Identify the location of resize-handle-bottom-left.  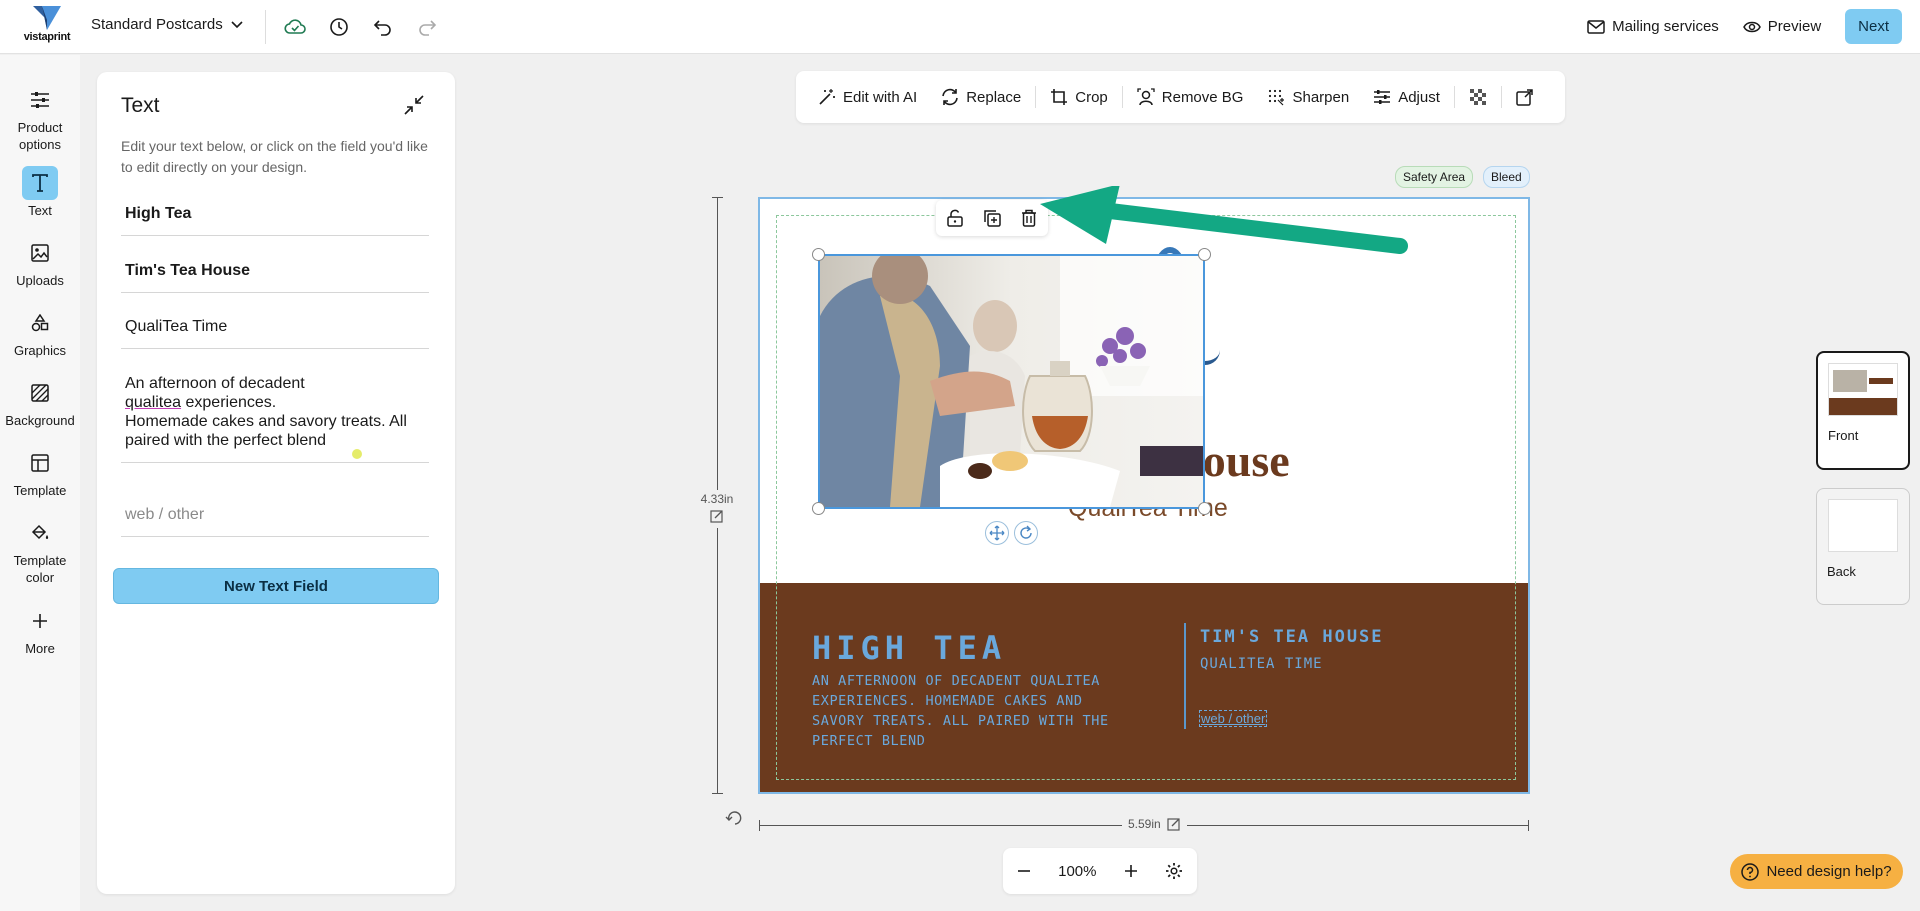
(818, 508).